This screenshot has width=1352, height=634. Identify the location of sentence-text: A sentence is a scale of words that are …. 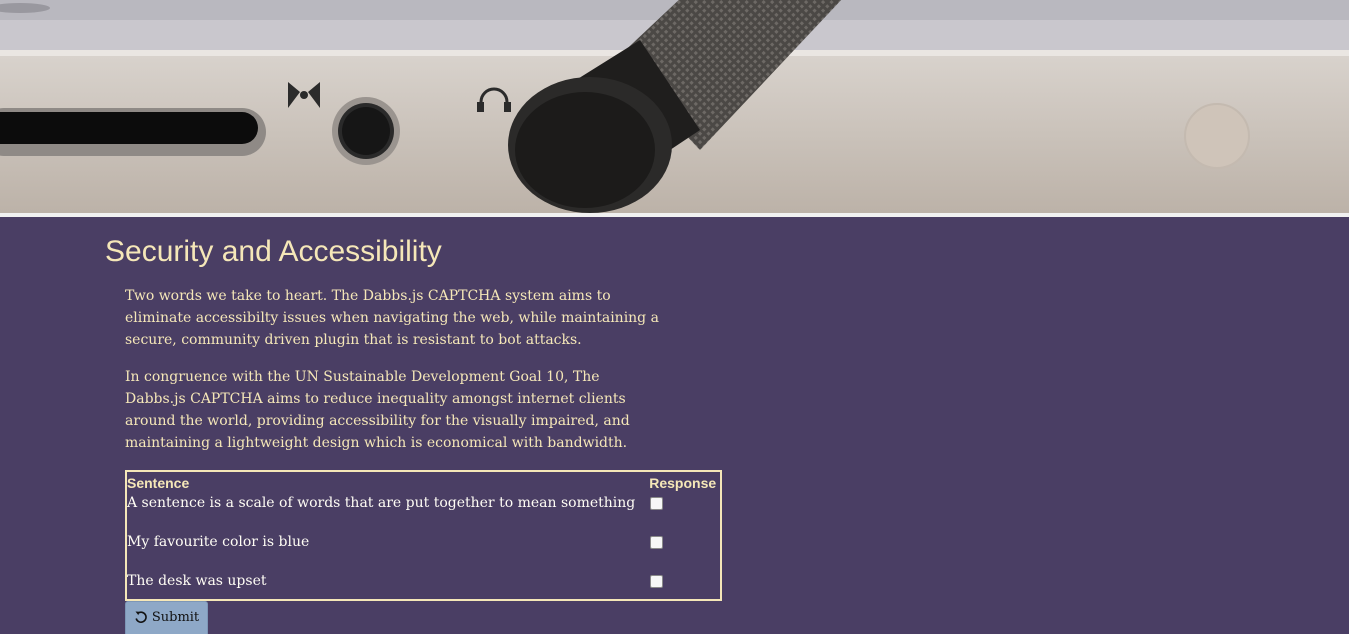
(381, 503).